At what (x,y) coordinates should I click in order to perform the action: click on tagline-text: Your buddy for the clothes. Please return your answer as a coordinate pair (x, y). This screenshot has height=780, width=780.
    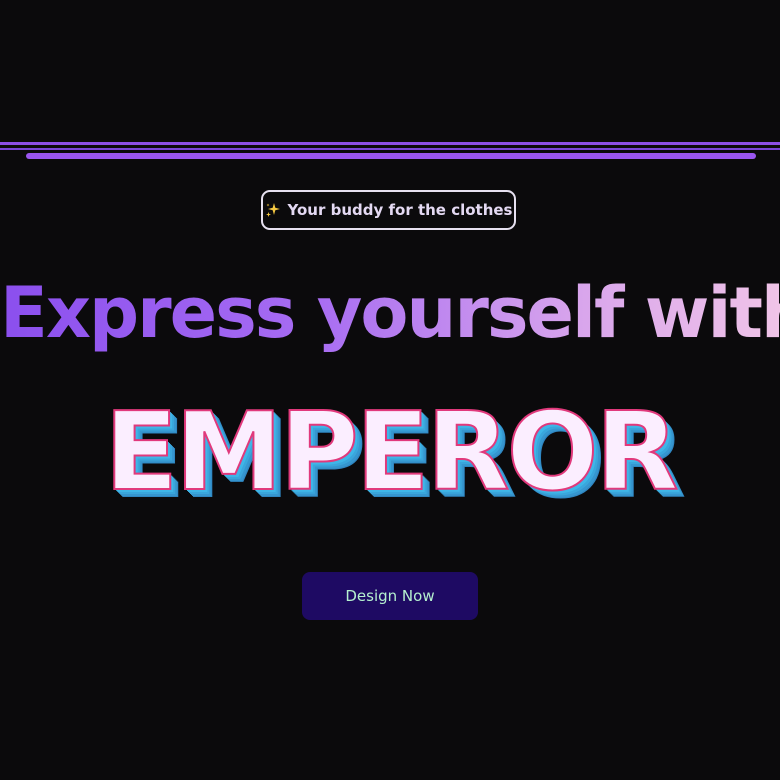
    Looking at the image, I should click on (400, 210).